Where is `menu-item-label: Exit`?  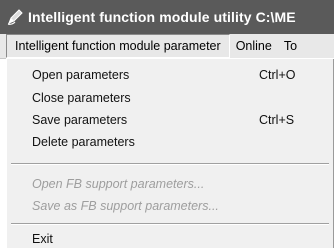
menu-item-label: Exit is located at coordinates (42, 239).